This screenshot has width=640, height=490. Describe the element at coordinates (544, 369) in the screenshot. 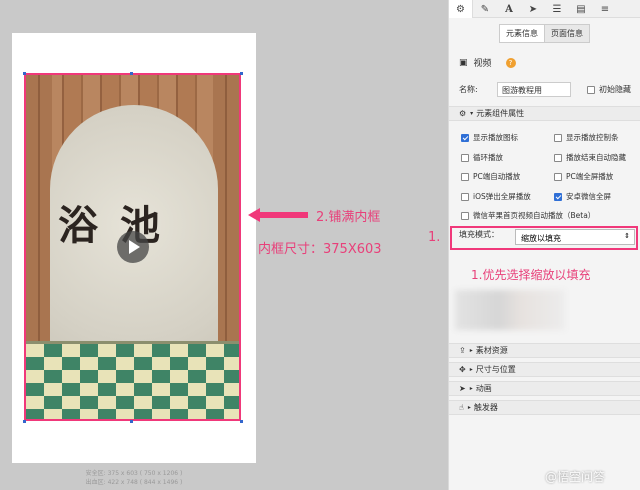

I see `section-size-position: ✥ ▸ 尺寸与位置` at that location.